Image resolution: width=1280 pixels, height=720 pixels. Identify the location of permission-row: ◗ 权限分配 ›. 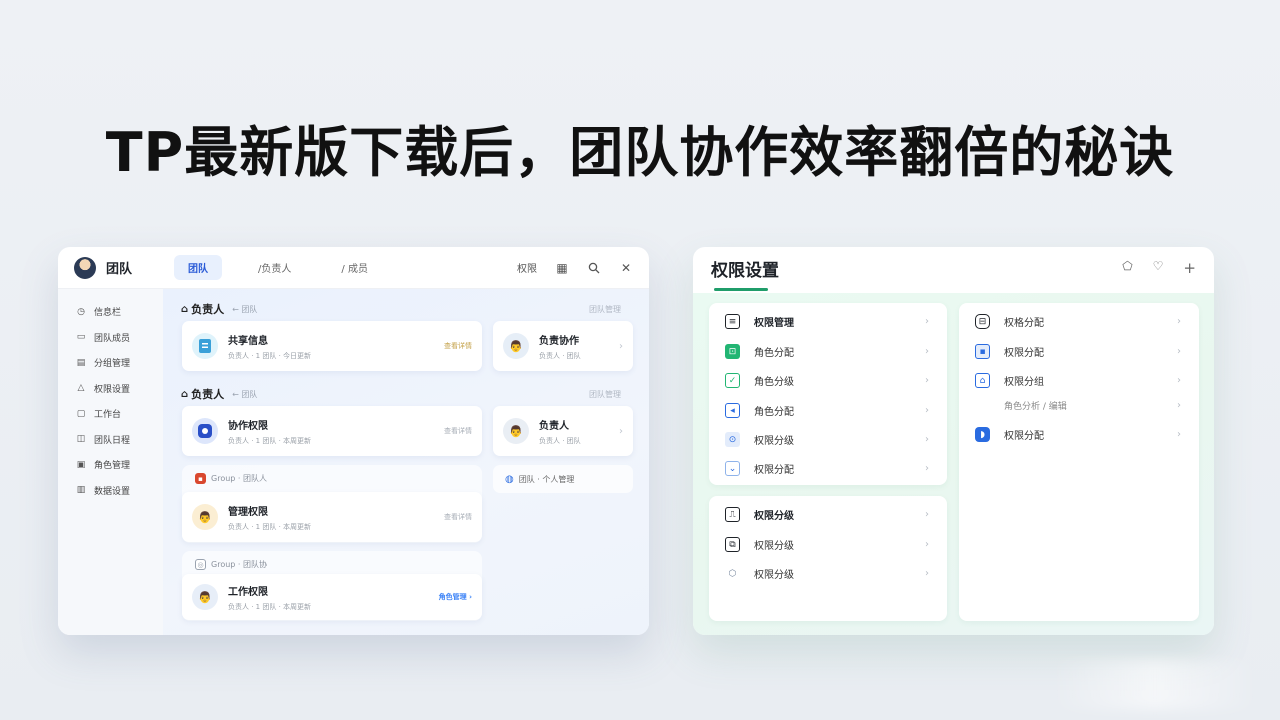
(1079, 435).